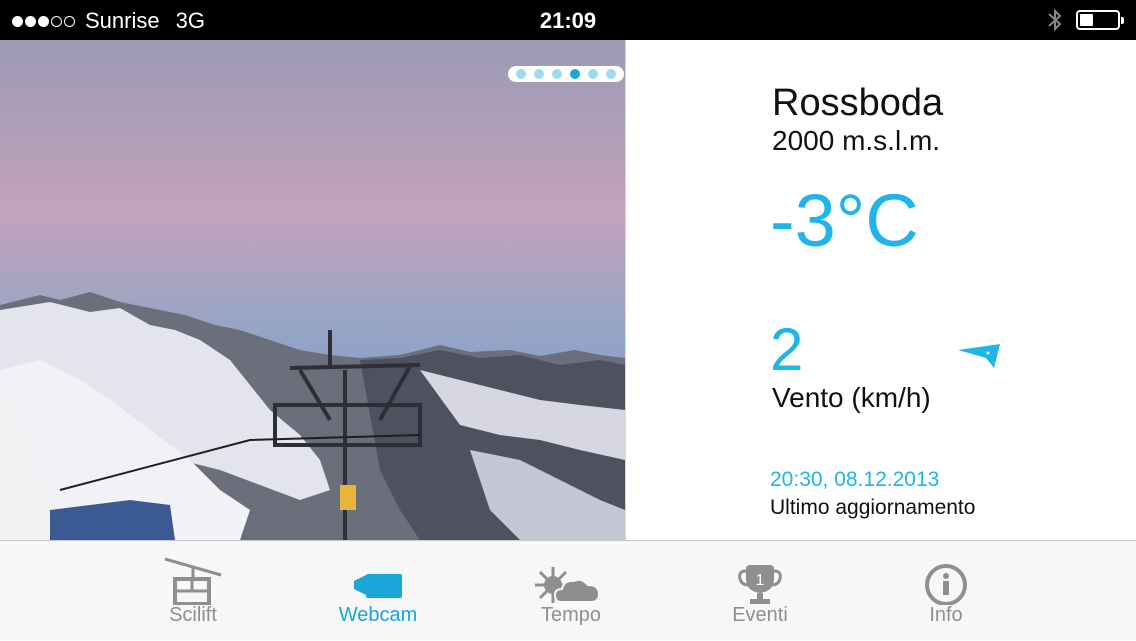 Image resolution: width=1136 pixels, height=641 pixels. What do you see at coordinates (844, 220) in the screenshot?
I see `temperature: -3°C` at bounding box center [844, 220].